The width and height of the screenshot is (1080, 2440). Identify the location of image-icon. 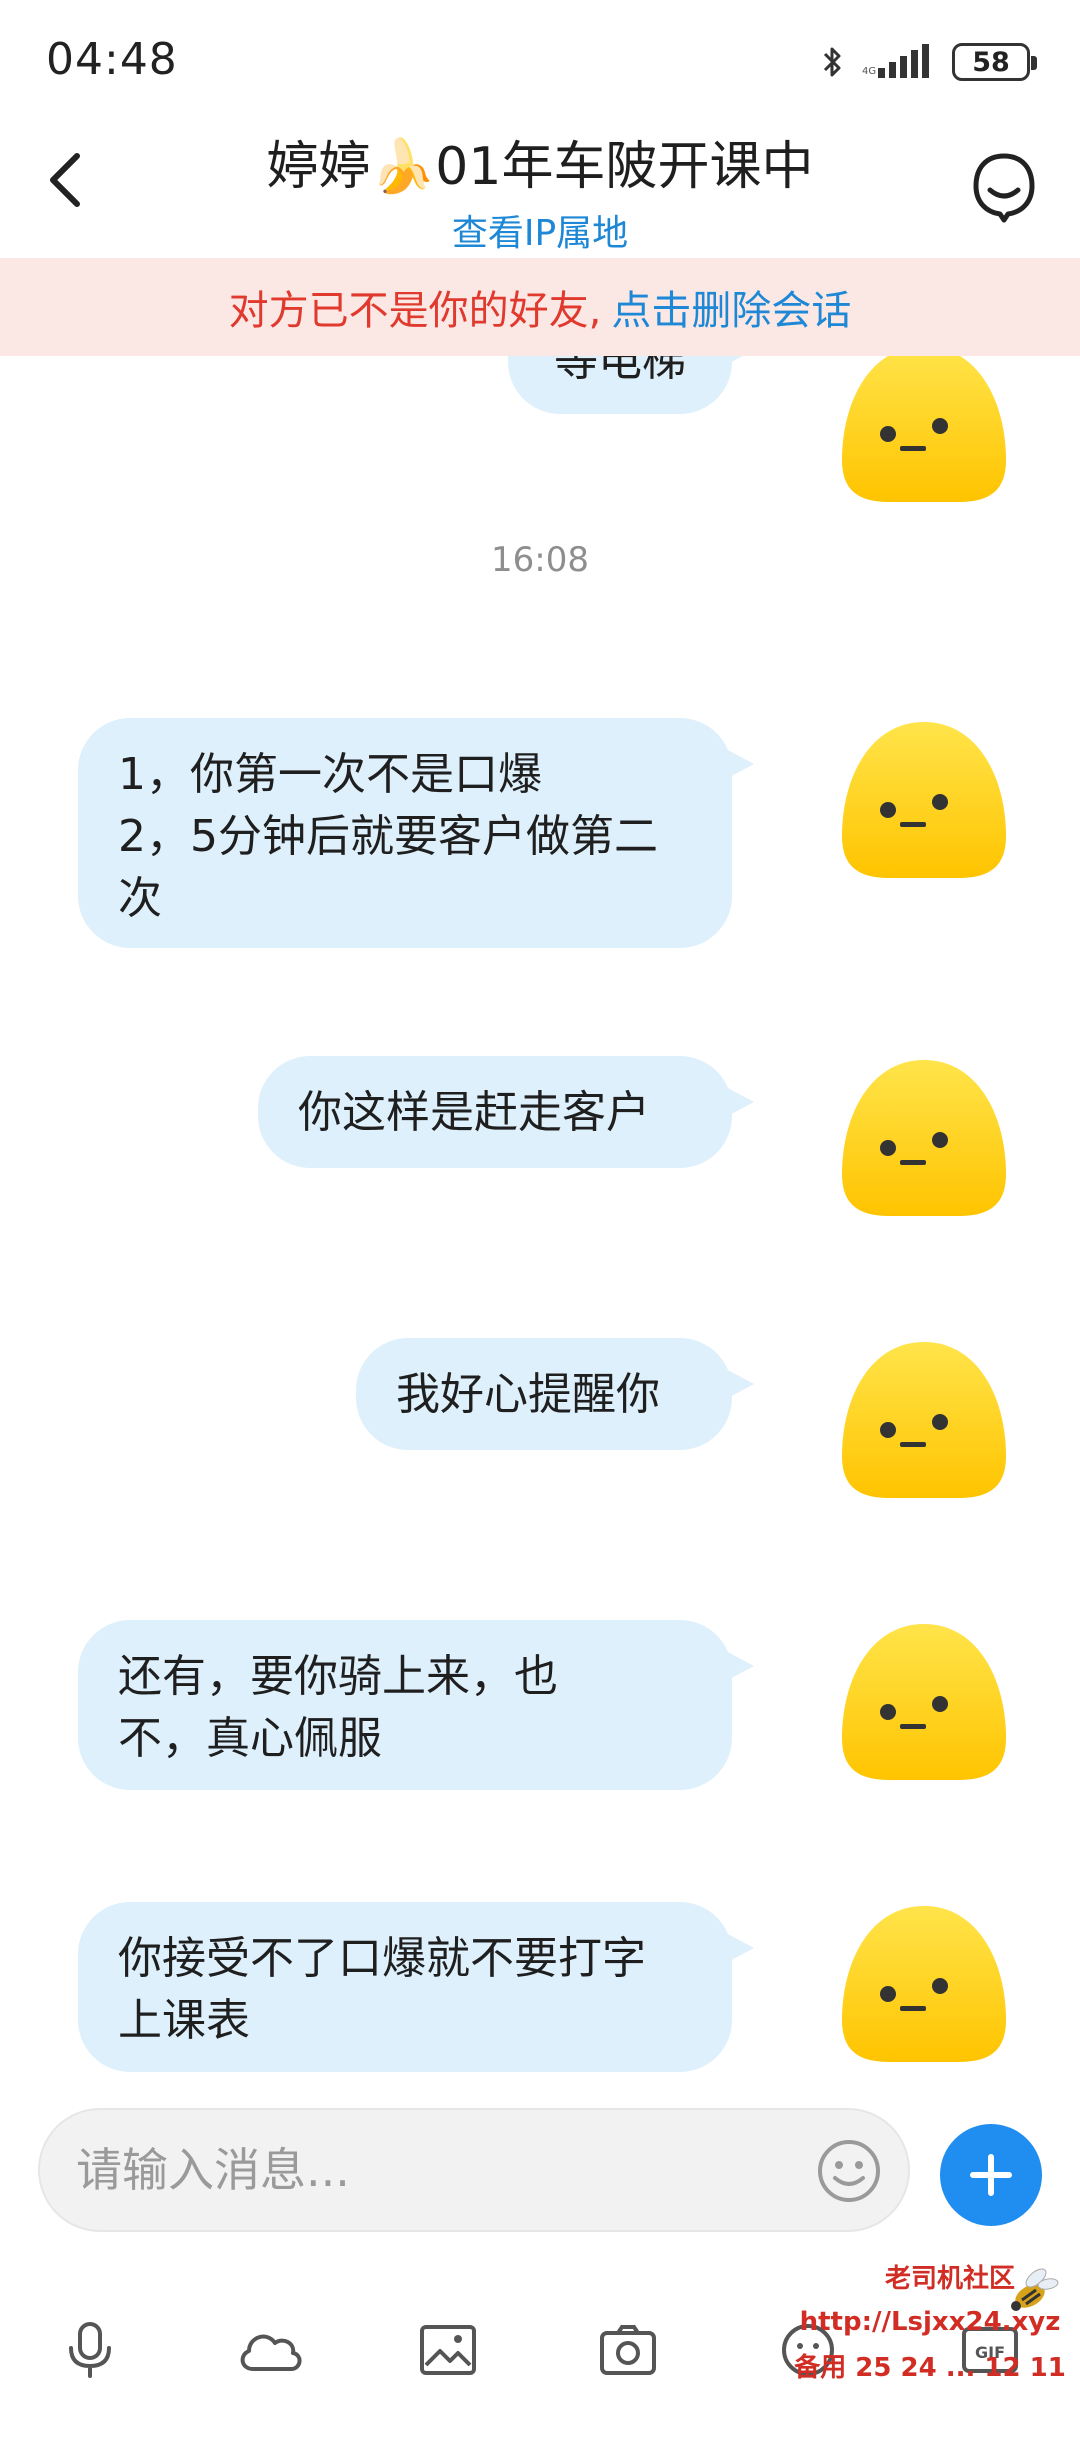
(448, 2350).